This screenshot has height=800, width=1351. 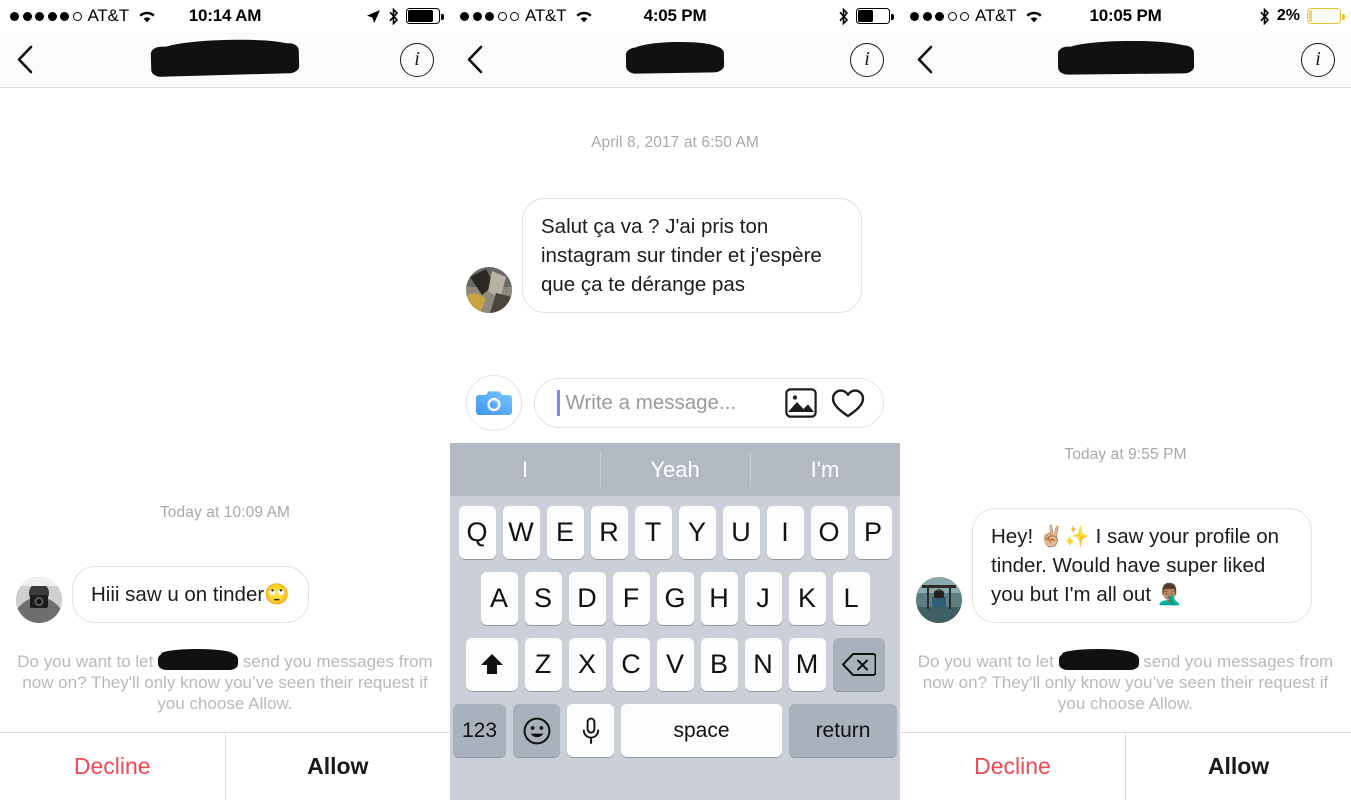 What do you see at coordinates (851, 598) in the screenshot?
I see `key-l: L` at bounding box center [851, 598].